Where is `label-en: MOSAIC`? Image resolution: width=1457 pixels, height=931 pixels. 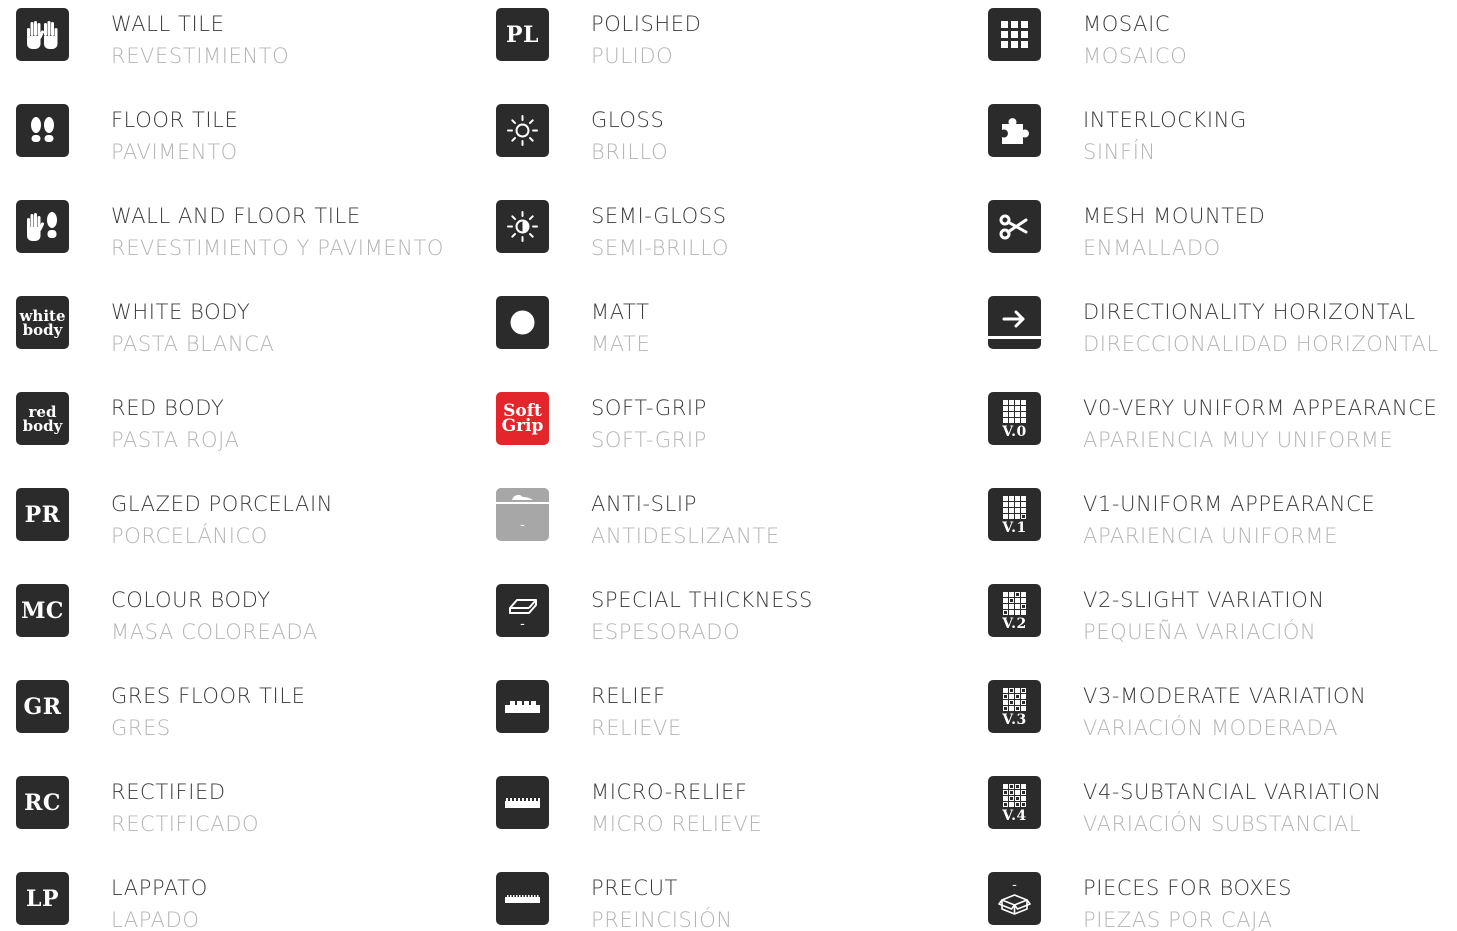
label-en: MOSAIC is located at coordinates (1127, 24).